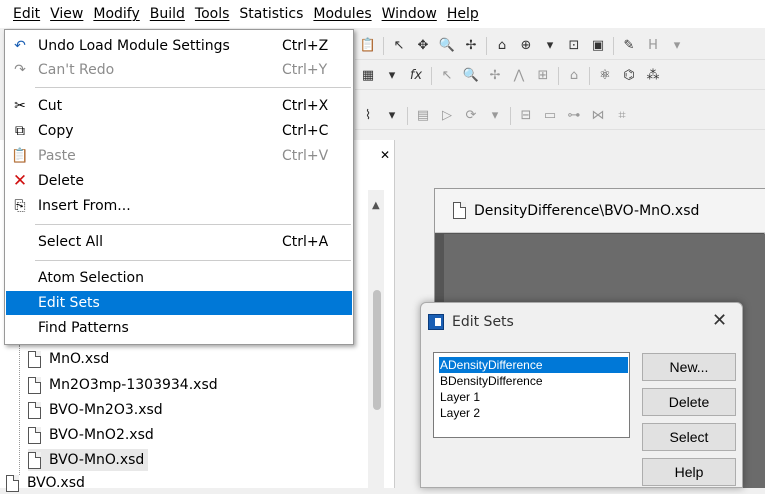  Describe the element at coordinates (689, 402) in the screenshot. I see `delete-set-button: Delete` at that location.